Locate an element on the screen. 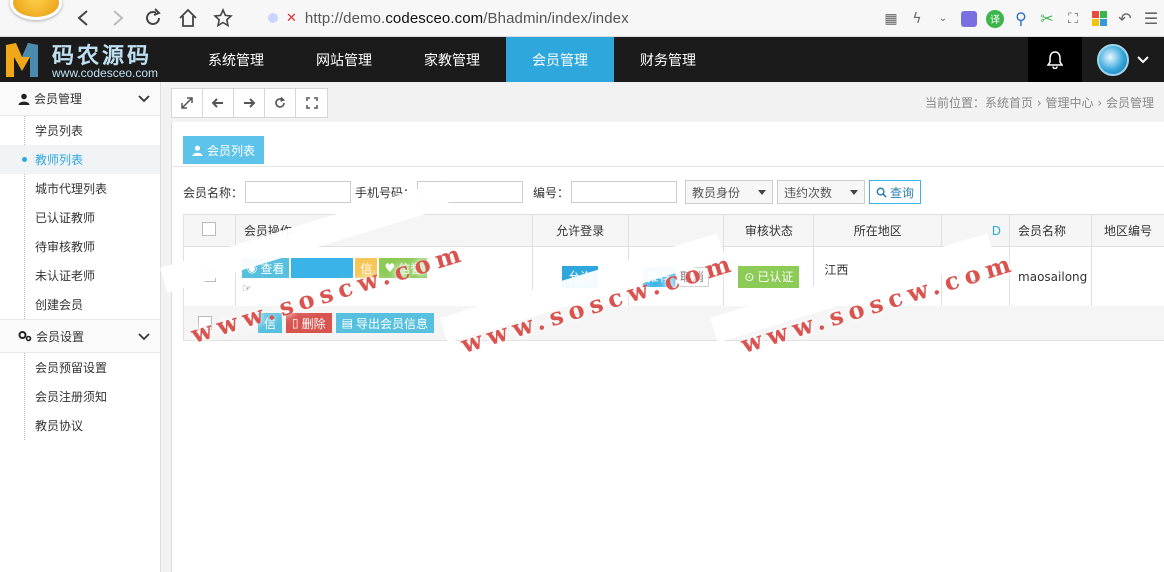 The height and width of the screenshot is (572, 1164). arrow-right-icon is located at coordinates (249, 103).